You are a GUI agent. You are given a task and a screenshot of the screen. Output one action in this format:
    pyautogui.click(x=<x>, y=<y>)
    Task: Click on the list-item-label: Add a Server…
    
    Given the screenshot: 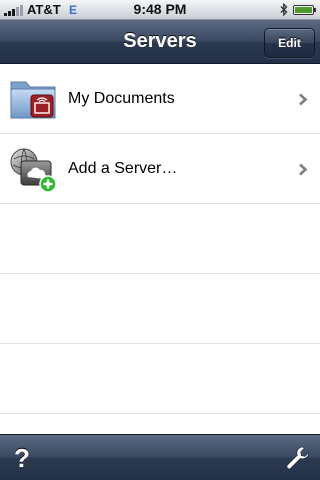 What is the action you would take?
    pyautogui.click(x=123, y=168)
    